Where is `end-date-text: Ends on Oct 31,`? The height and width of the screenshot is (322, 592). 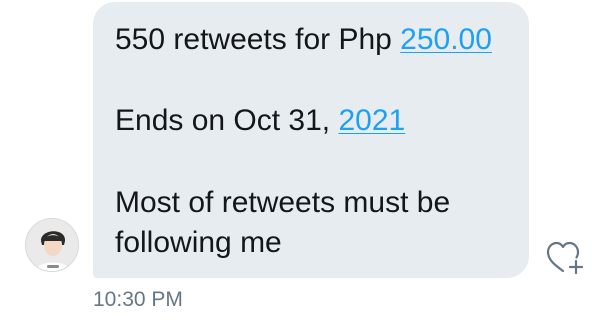 end-date-text: Ends on Oct 31, is located at coordinates (227, 120).